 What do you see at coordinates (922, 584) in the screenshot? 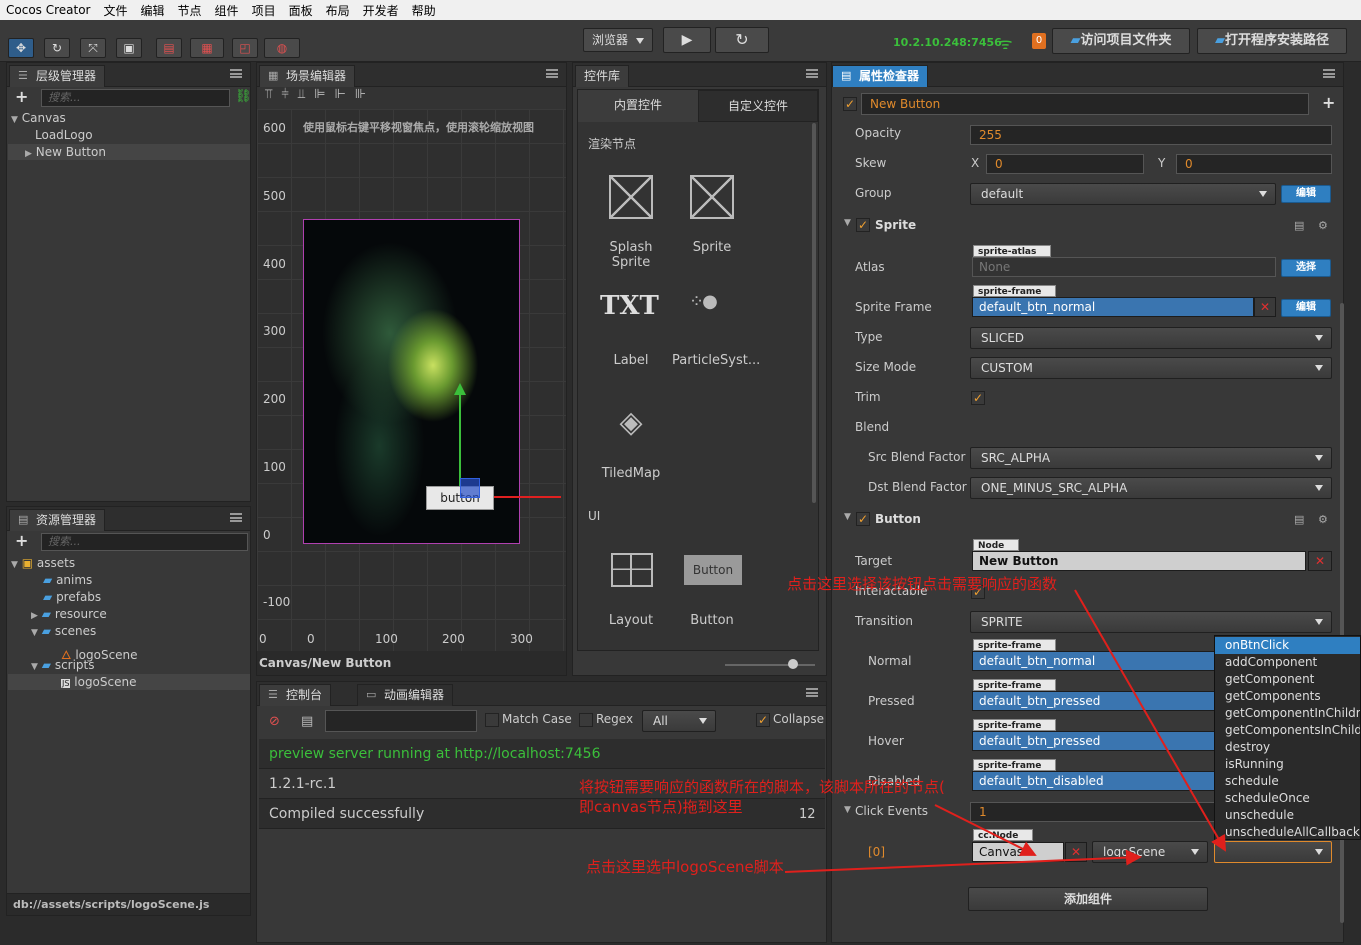
I see `annotation-note: 点击这里选择该按钮点击需要响应的函数` at bounding box center [922, 584].